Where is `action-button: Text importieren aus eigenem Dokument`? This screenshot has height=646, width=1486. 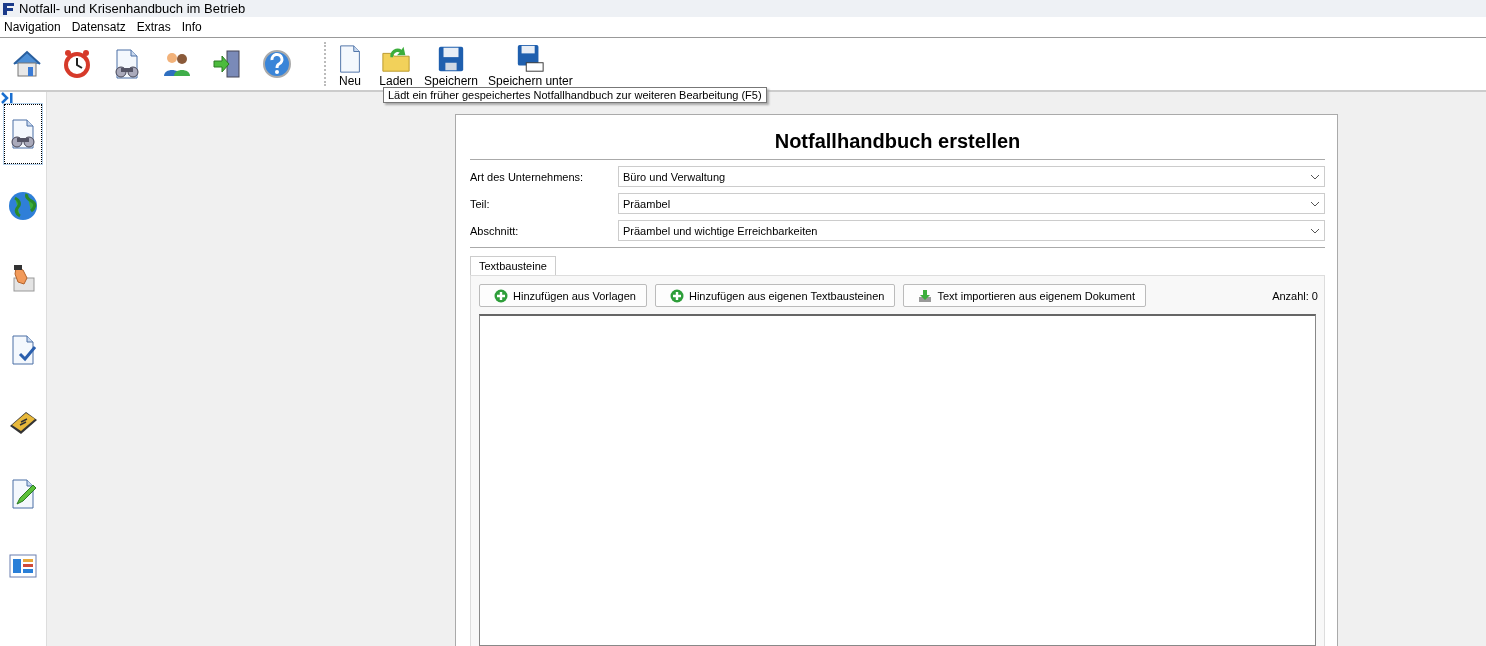
action-button: Text importieren aus eigenem Dokument is located at coordinates (1024, 295).